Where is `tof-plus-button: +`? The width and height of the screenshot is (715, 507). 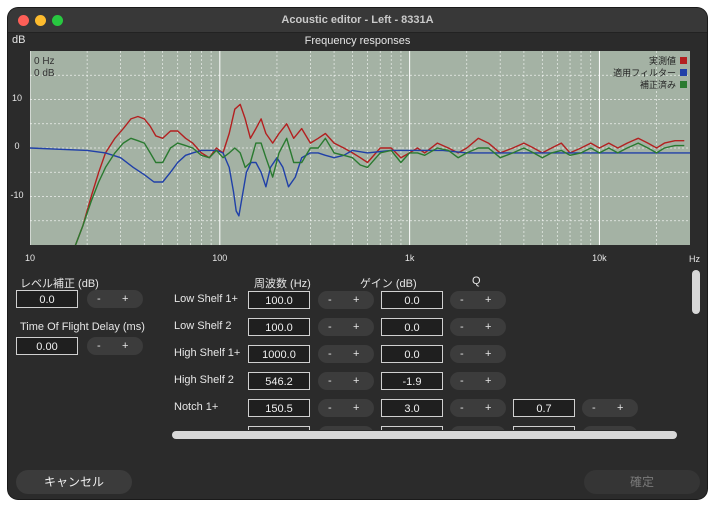 tof-plus-button: + is located at coordinates (125, 346).